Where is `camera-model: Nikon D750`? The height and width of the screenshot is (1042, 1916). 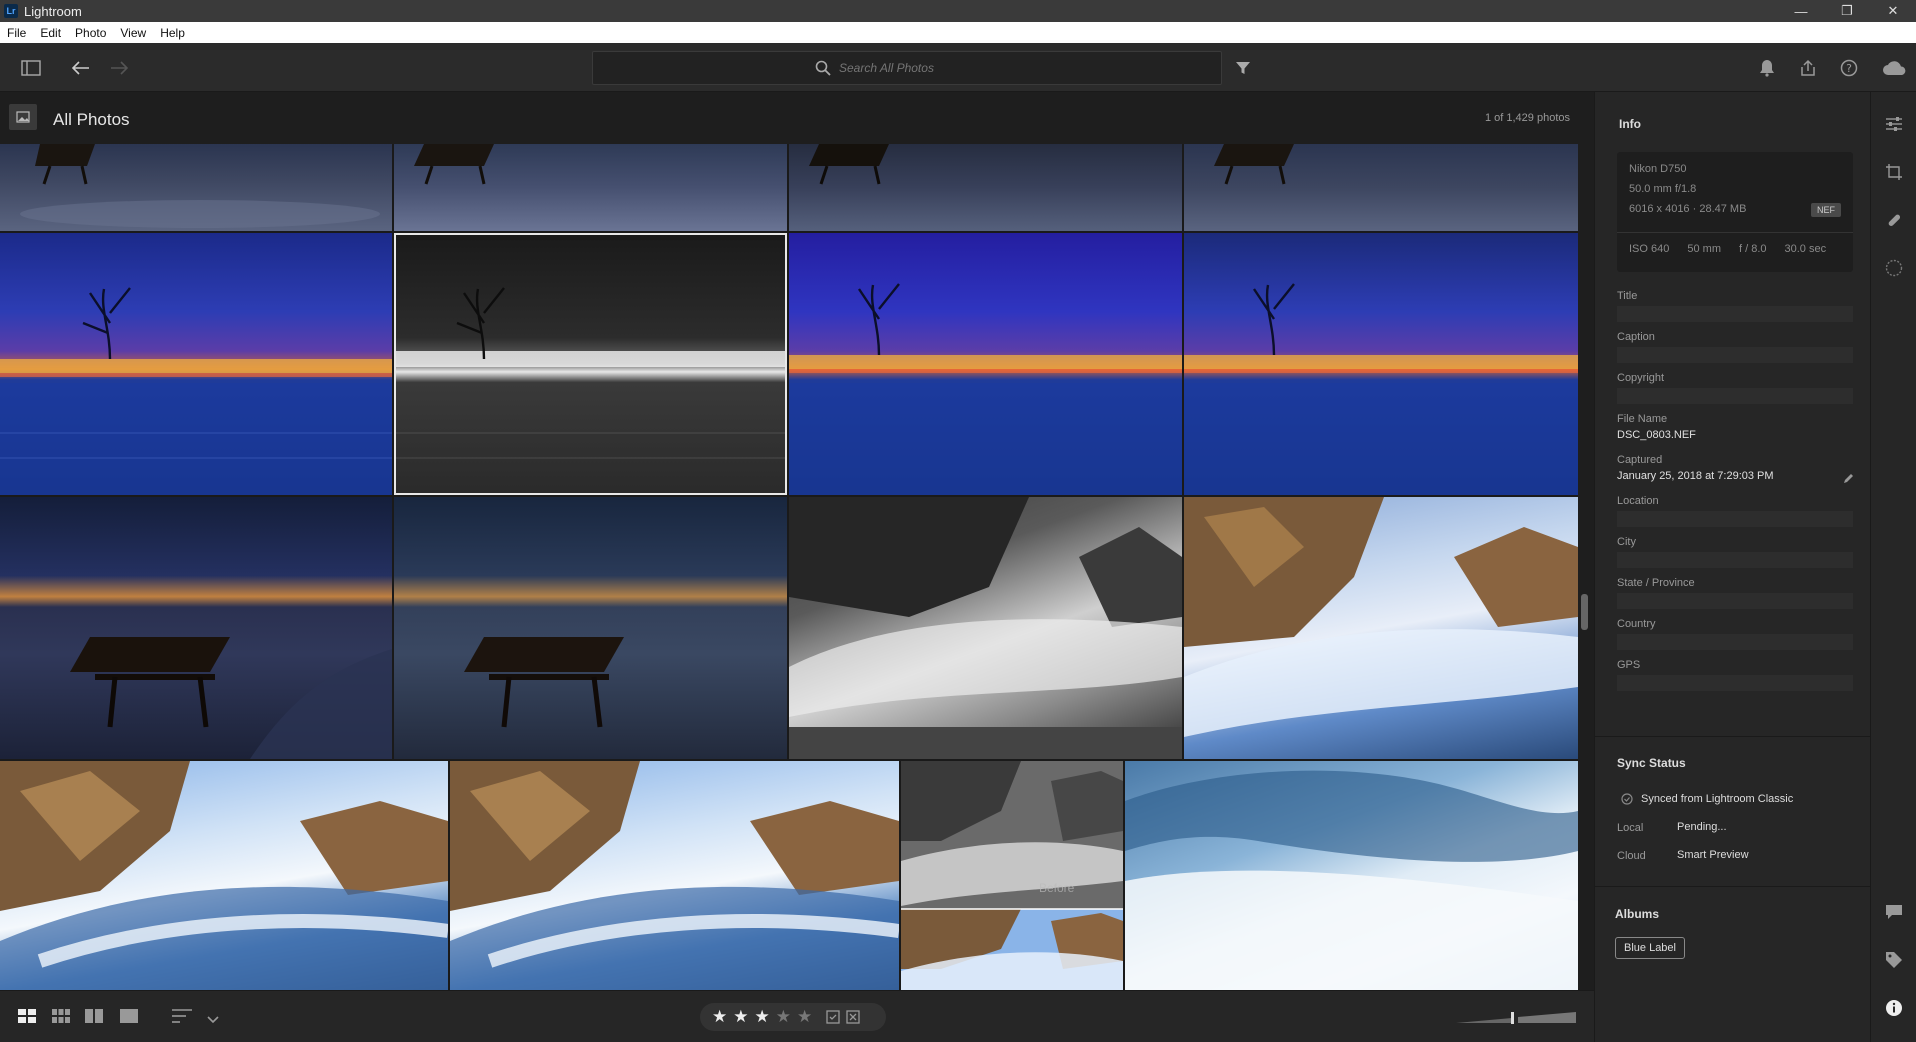 camera-model: Nikon D750 is located at coordinates (1658, 169).